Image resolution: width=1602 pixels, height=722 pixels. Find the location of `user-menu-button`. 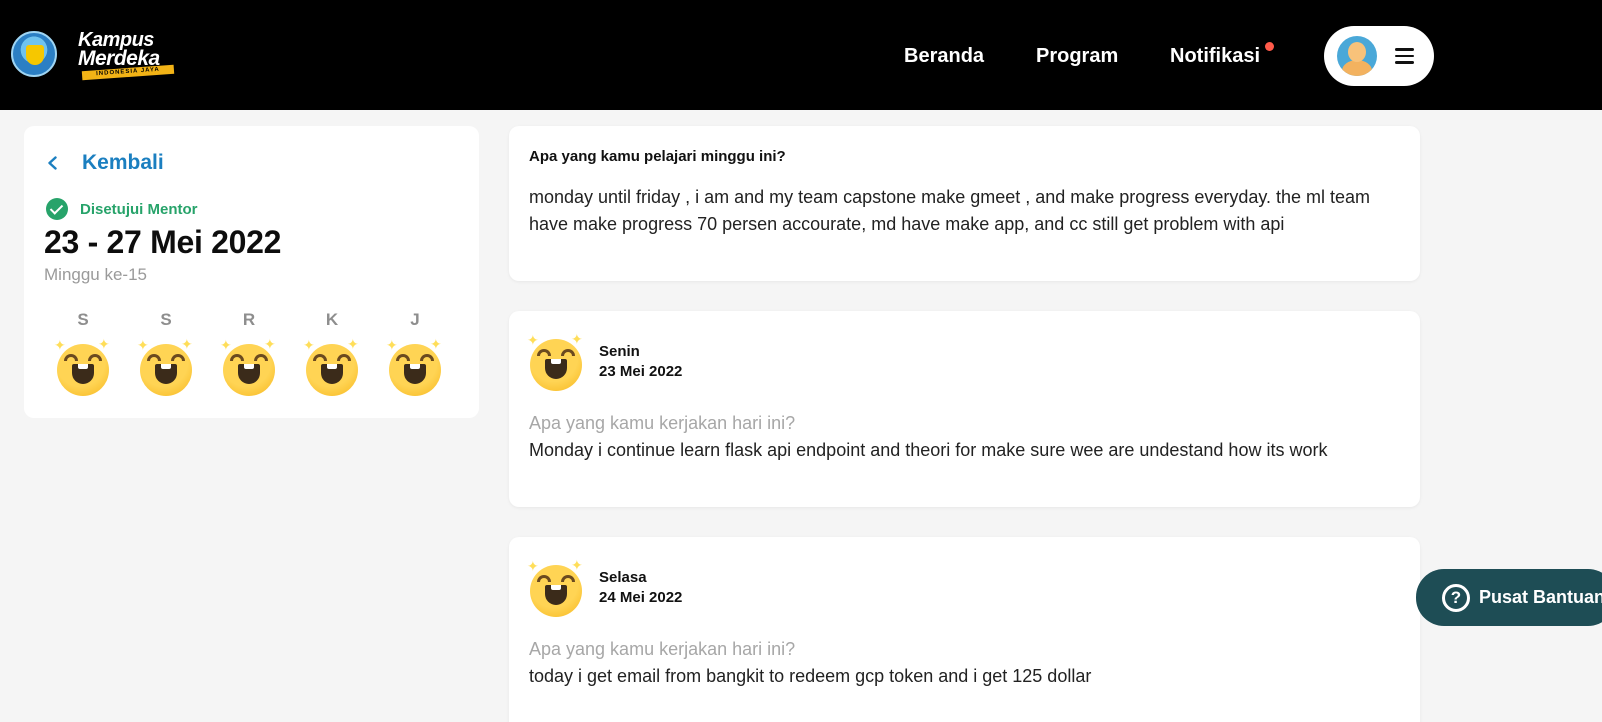

user-menu-button is located at coordinates (1379, 56).